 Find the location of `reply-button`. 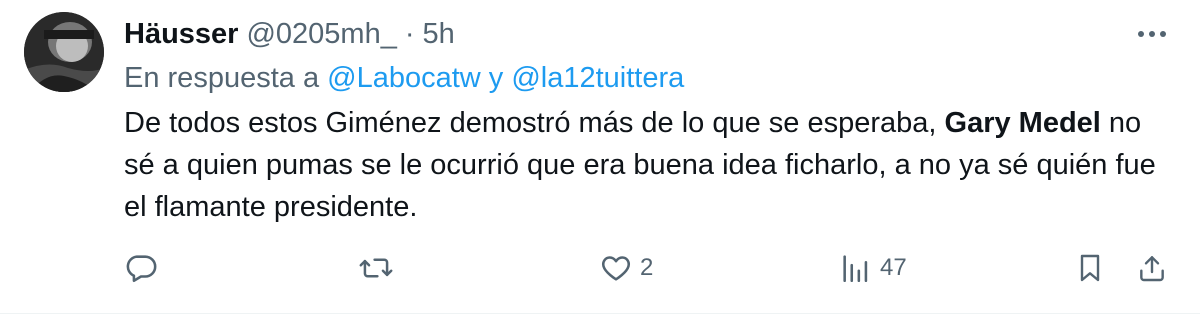

reply-button is located at coordinates (141, 268).